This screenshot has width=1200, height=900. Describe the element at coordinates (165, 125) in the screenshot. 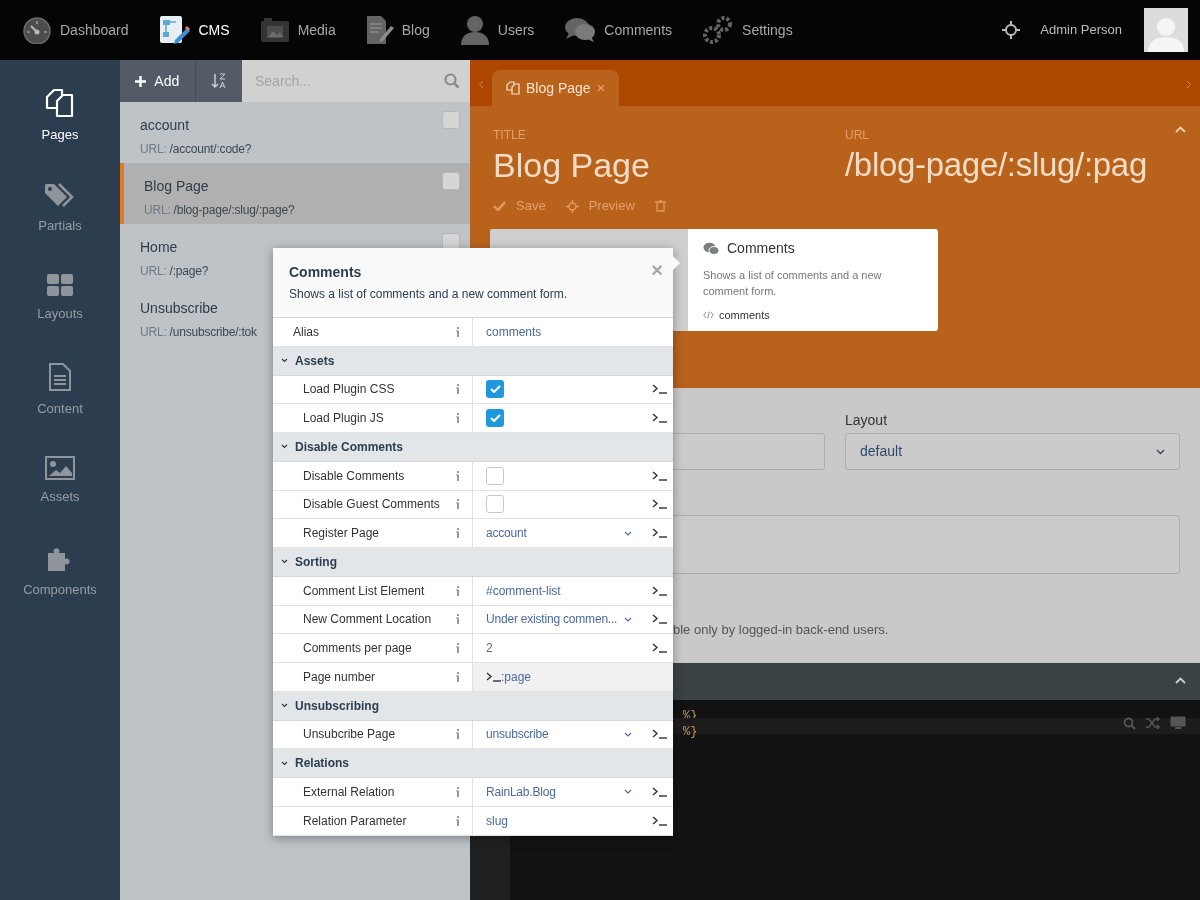

I see `page-title: account` at that location.